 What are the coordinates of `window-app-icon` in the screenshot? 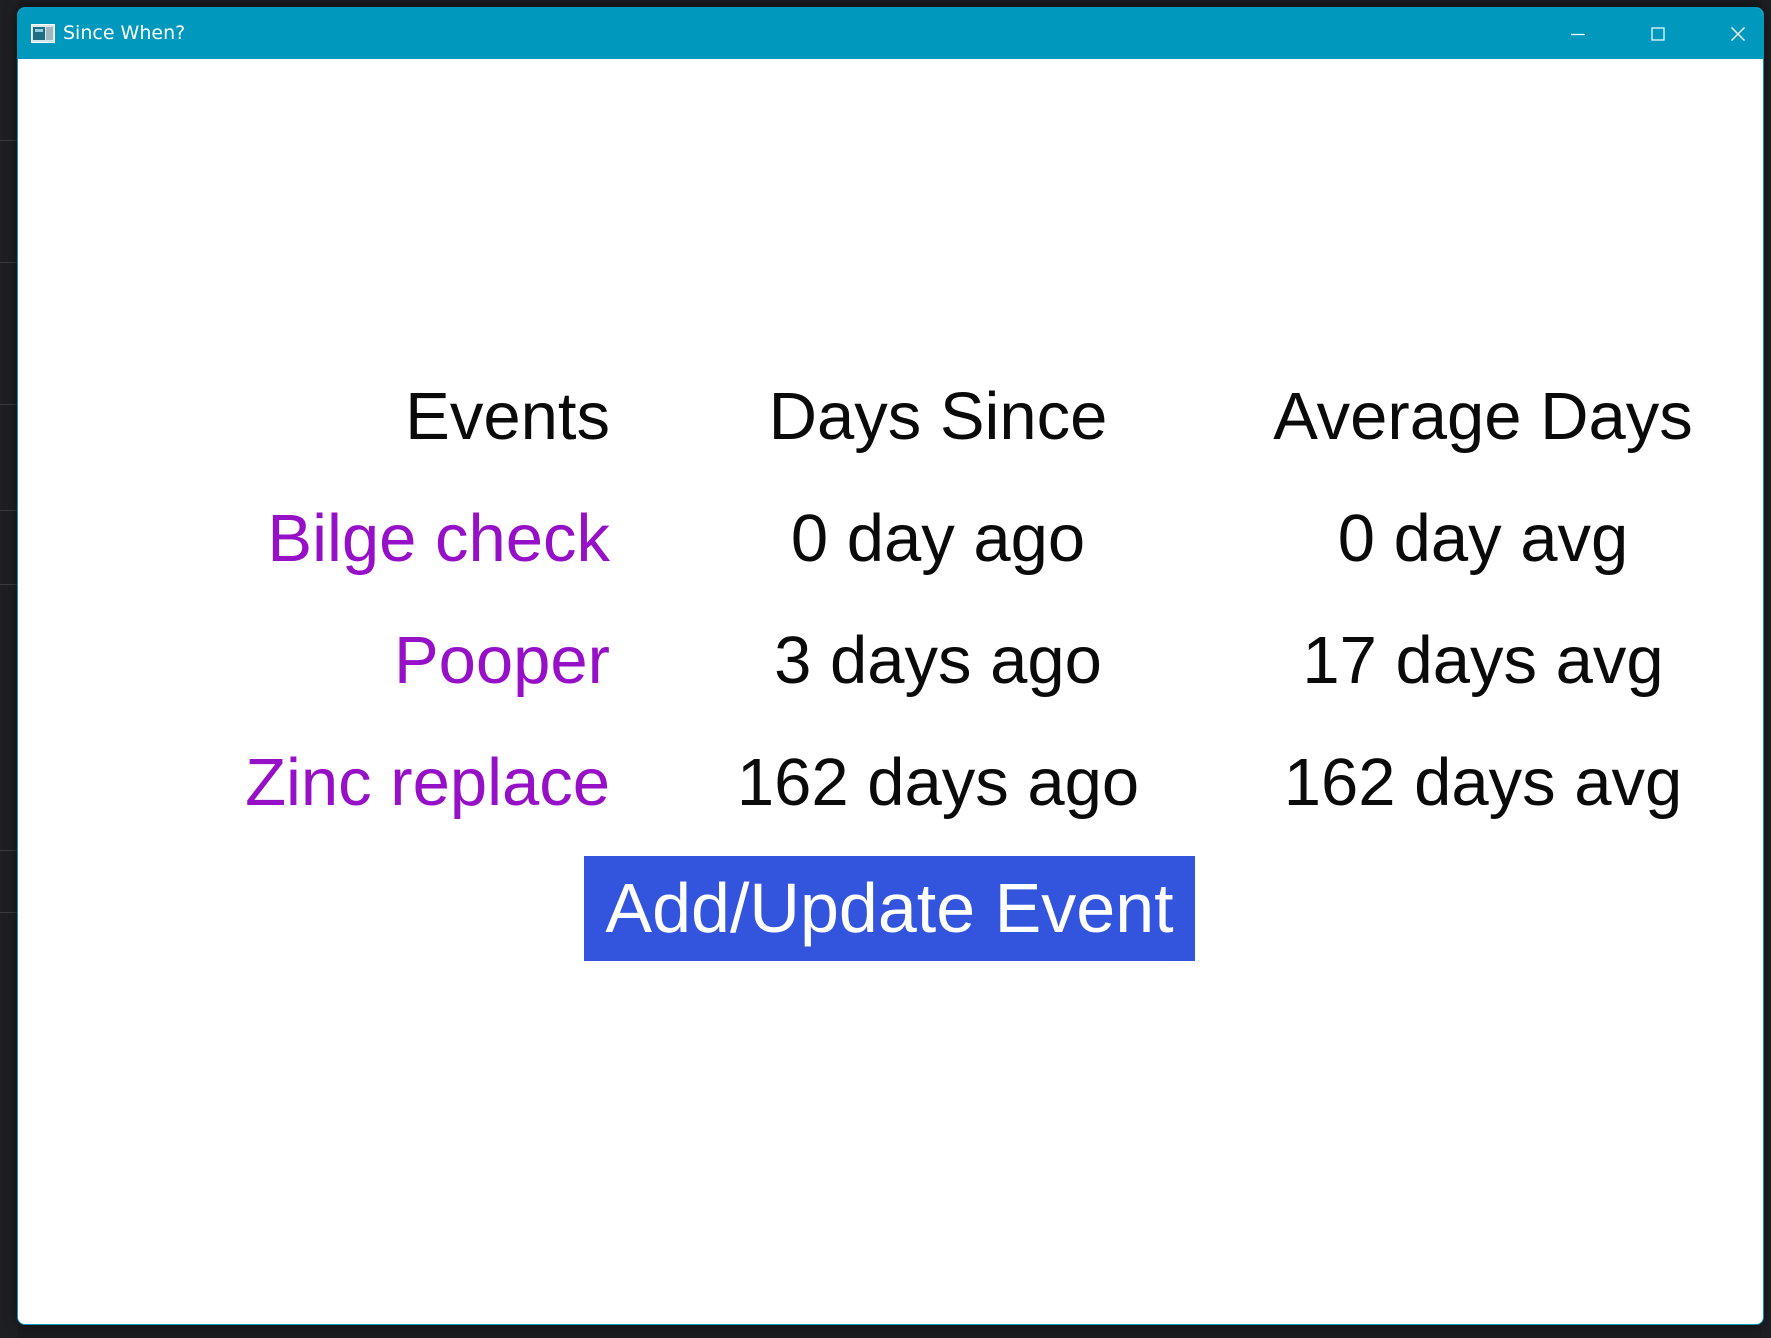 It's located at (43, 33).